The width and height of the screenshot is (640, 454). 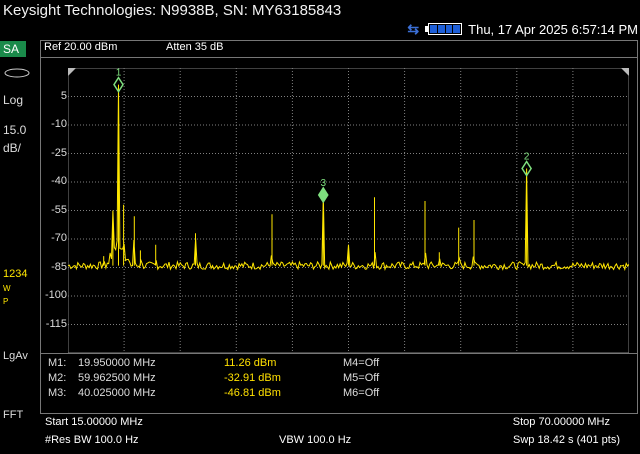 I want to click on y-tick-label: -85, so click(x=59, y=266).